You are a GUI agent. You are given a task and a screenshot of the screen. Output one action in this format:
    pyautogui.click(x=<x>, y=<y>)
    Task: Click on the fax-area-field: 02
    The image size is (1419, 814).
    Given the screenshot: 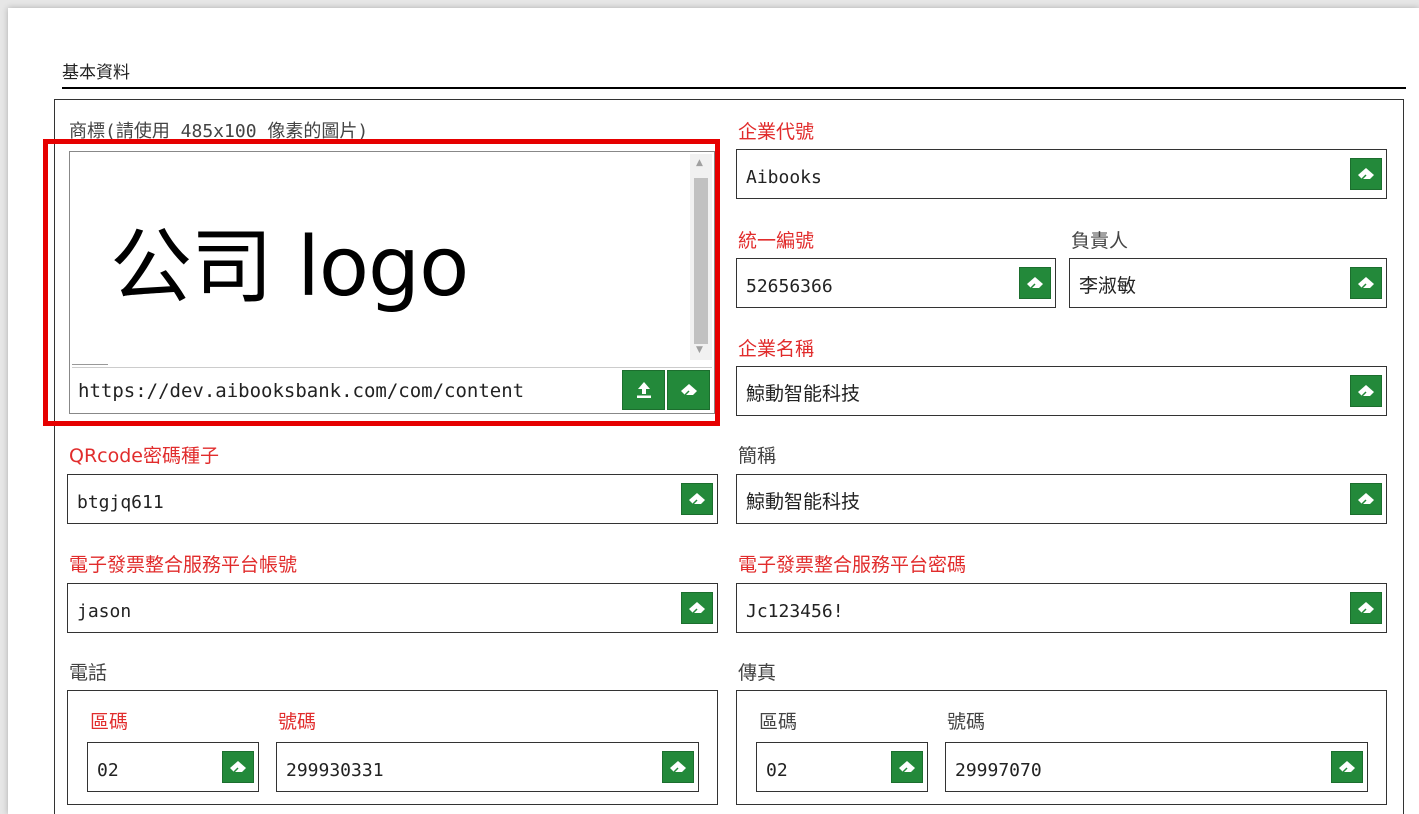 What is the action you would take?
    pyautogui.click(x=842, y=767)
    